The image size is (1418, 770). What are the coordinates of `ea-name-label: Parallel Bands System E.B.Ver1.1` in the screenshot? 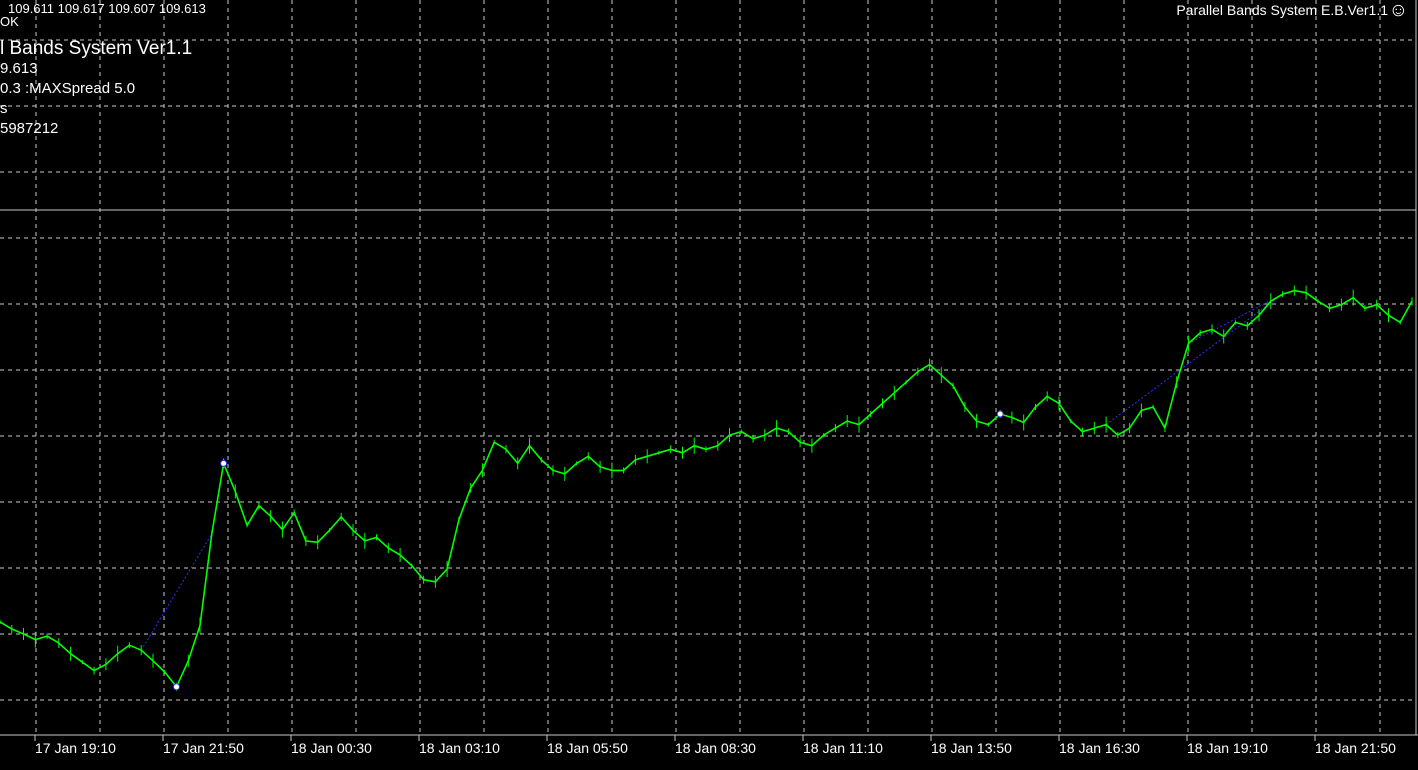 It's located at (1282, 10).